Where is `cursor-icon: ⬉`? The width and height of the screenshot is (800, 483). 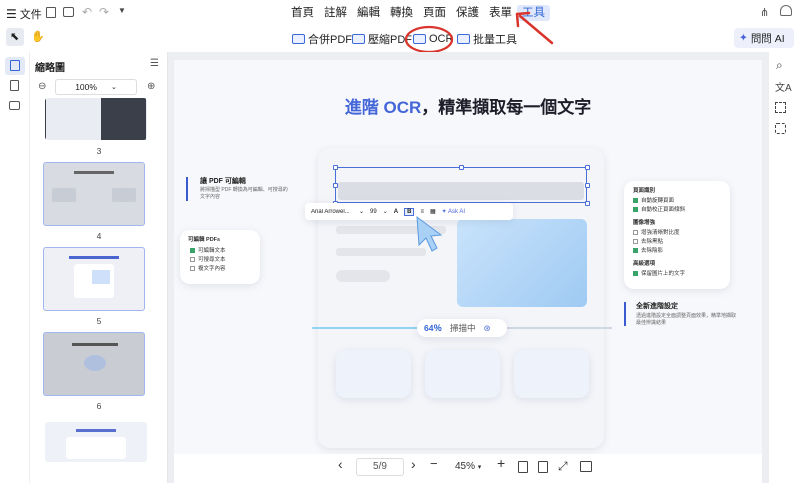 cursor-icon: ⬉ is located at coordinates (15, 37).